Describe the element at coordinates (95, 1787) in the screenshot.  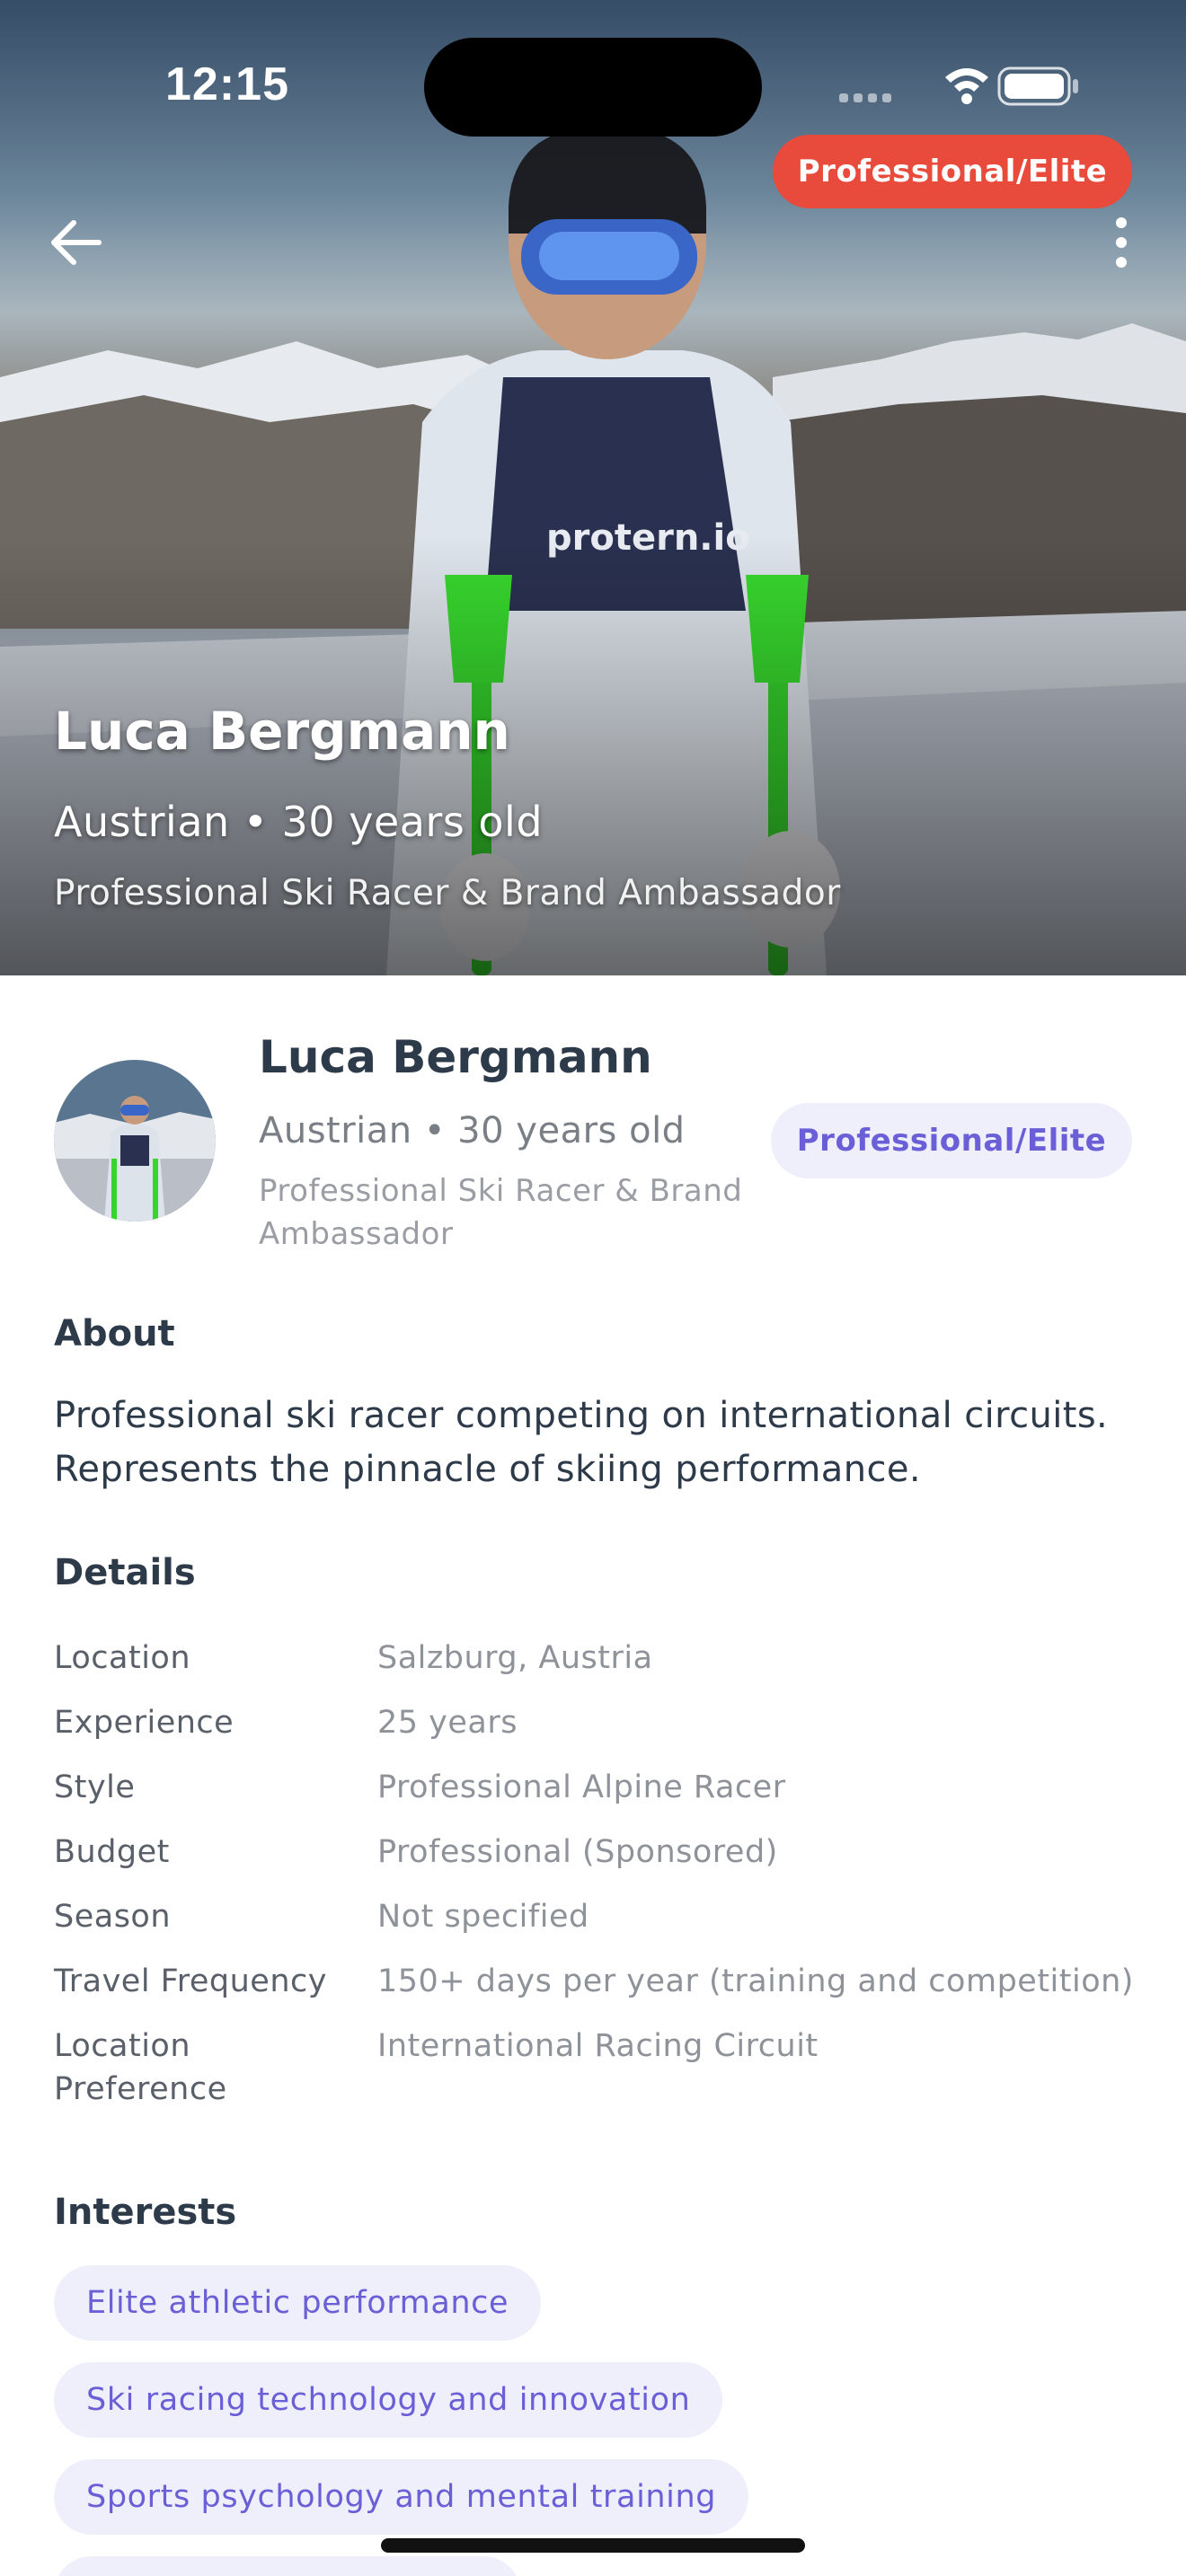
I see `detail-label: Style` at that location.